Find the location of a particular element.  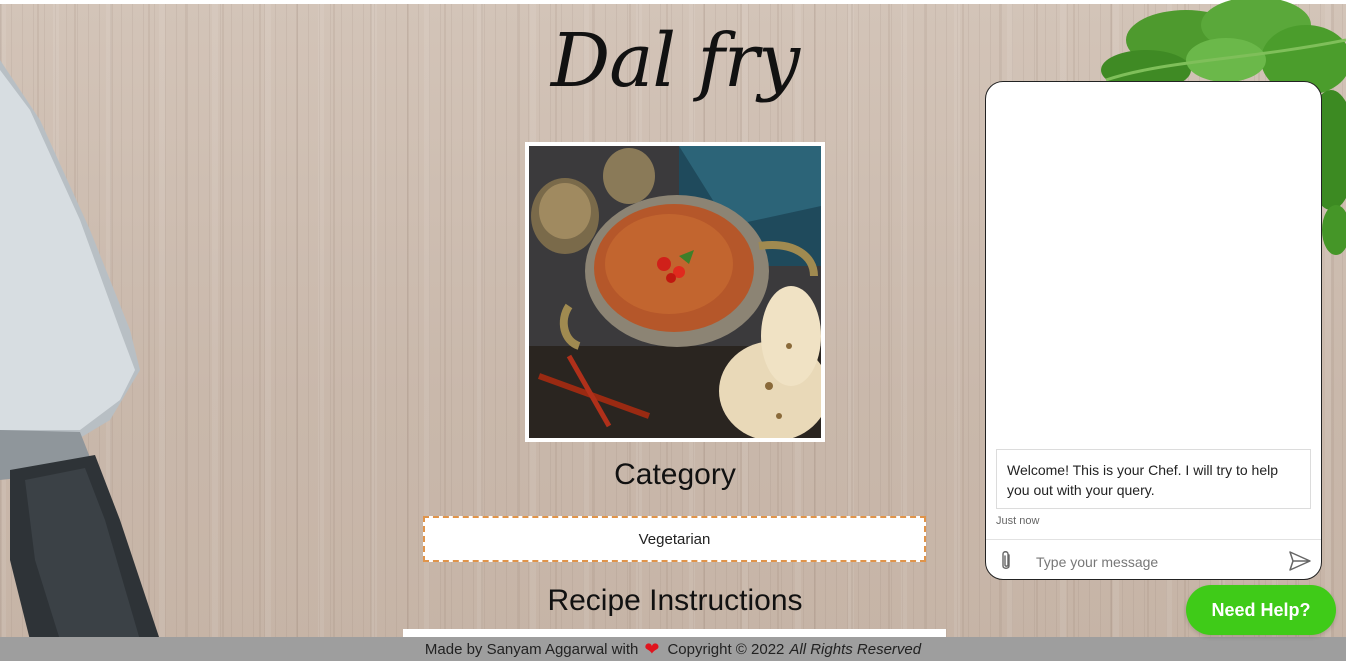

paperclip-icon is located at coordinates (1006, 561).